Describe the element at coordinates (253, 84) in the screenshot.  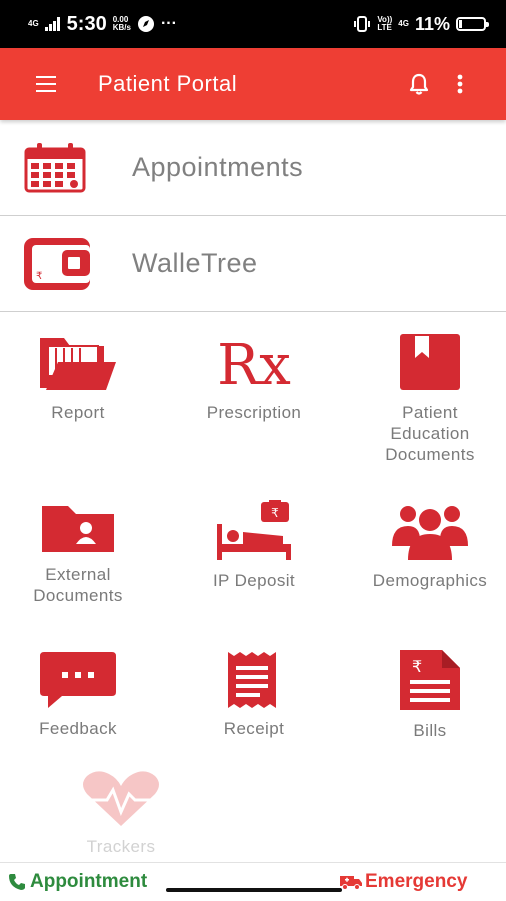
I see `app-bar: Patient Portal` at that location.